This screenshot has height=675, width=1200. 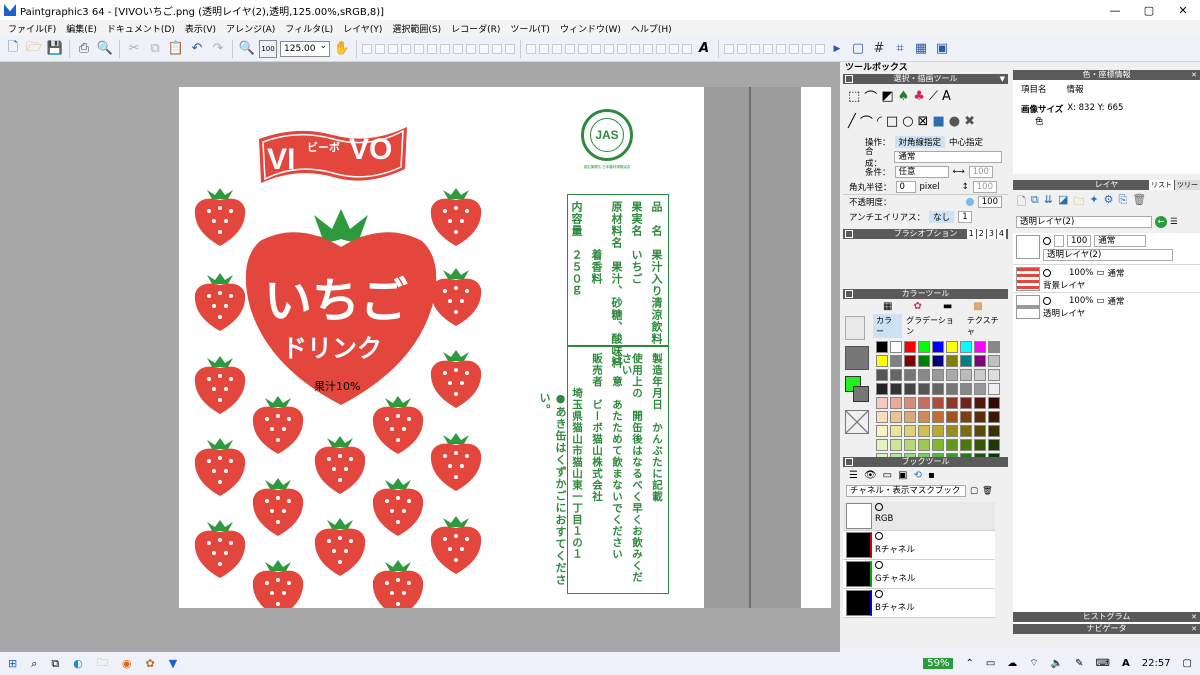 I want to click on firefox-icon: ◉, so click(x=127, y=663).